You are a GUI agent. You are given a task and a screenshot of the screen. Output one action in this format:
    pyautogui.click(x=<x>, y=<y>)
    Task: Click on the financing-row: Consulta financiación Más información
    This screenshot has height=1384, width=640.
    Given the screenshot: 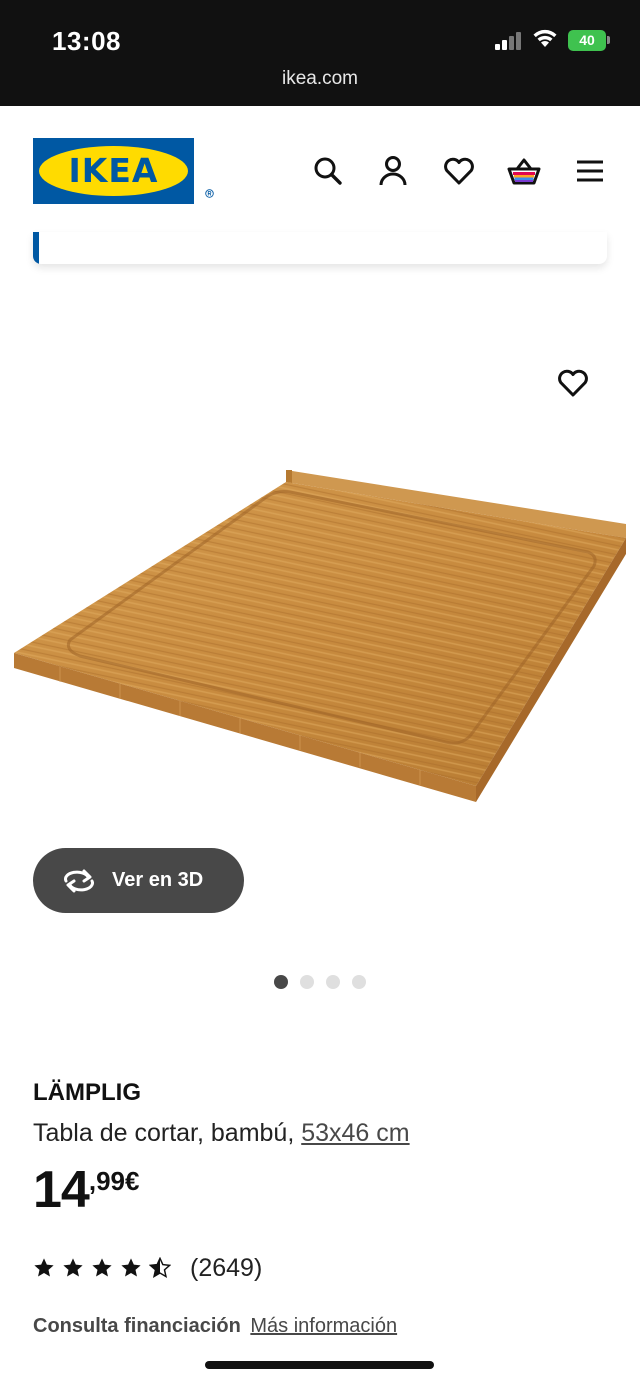 What is the action you would take?
    pyautogui.click(x=215, y=1326)
    